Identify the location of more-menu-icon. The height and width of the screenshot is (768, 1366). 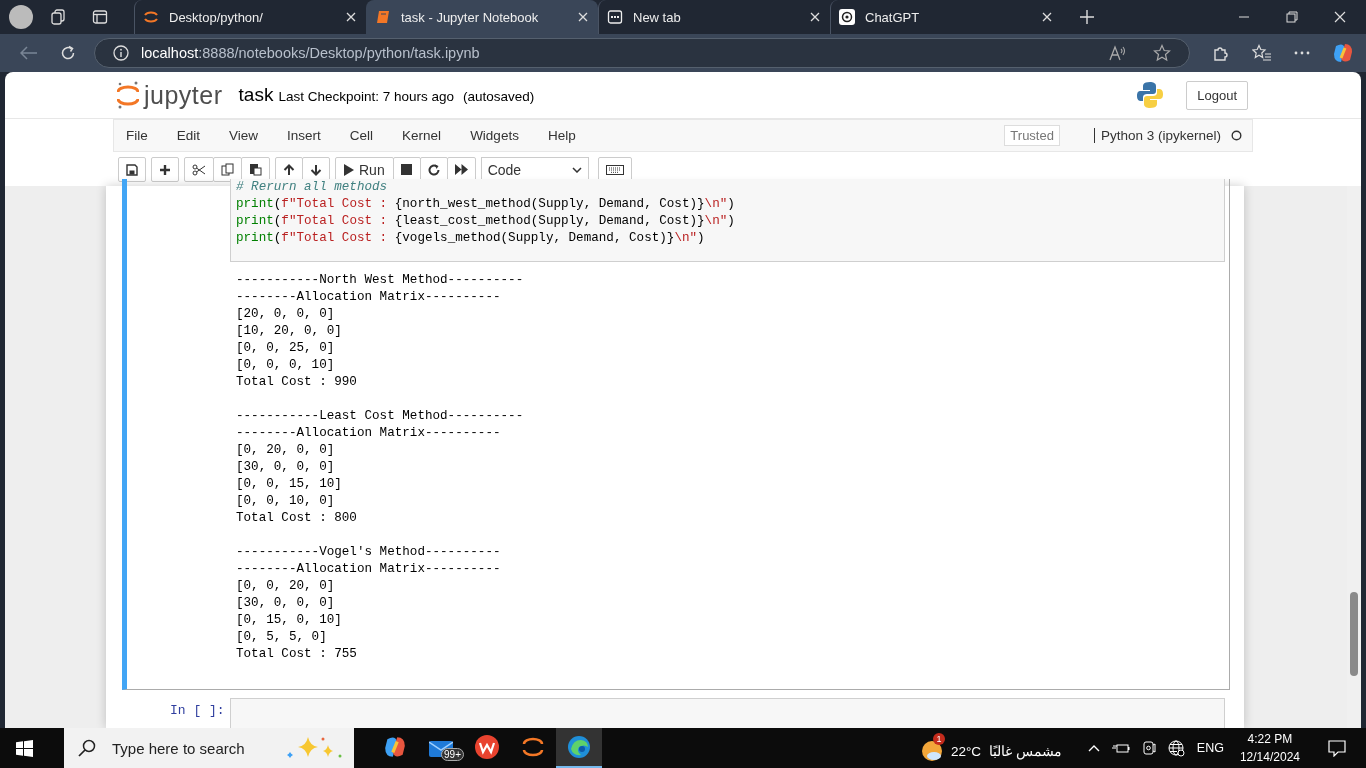
(1302, 53).